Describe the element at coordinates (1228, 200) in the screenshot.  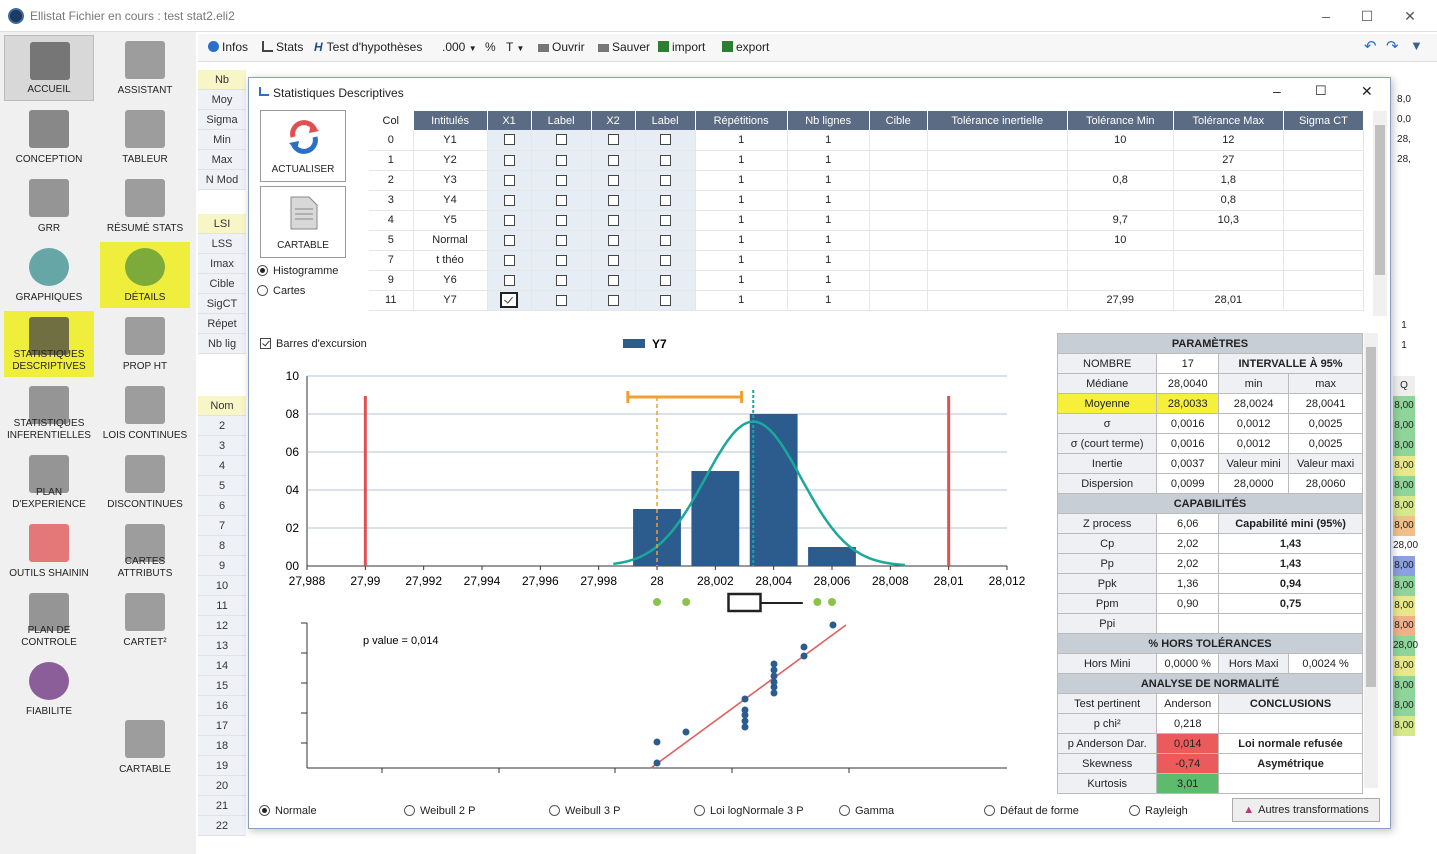
I see `tolerance-max-cell: 0,8` at that location.